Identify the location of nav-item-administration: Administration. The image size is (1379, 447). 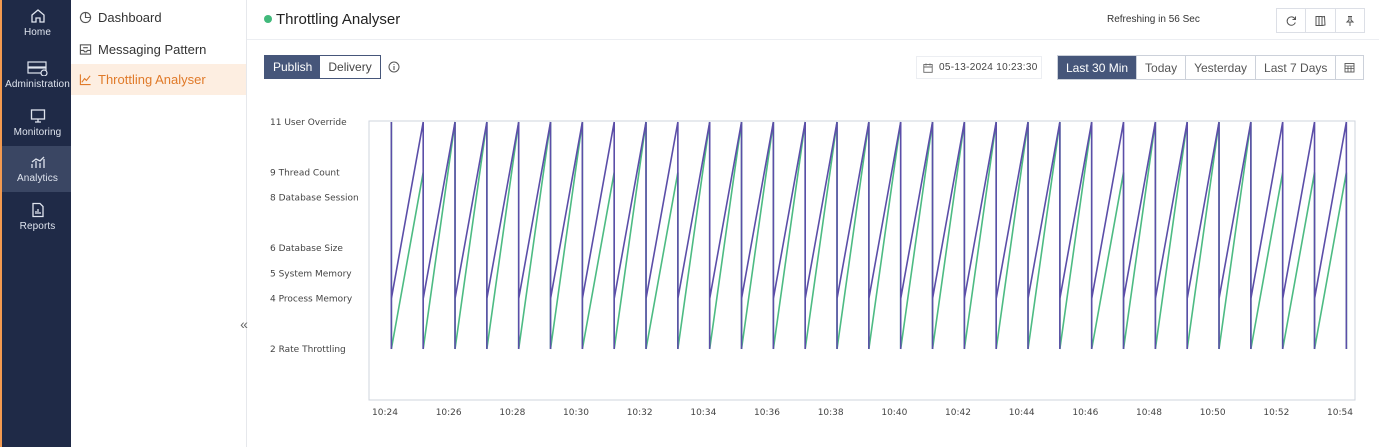
(37, 75).